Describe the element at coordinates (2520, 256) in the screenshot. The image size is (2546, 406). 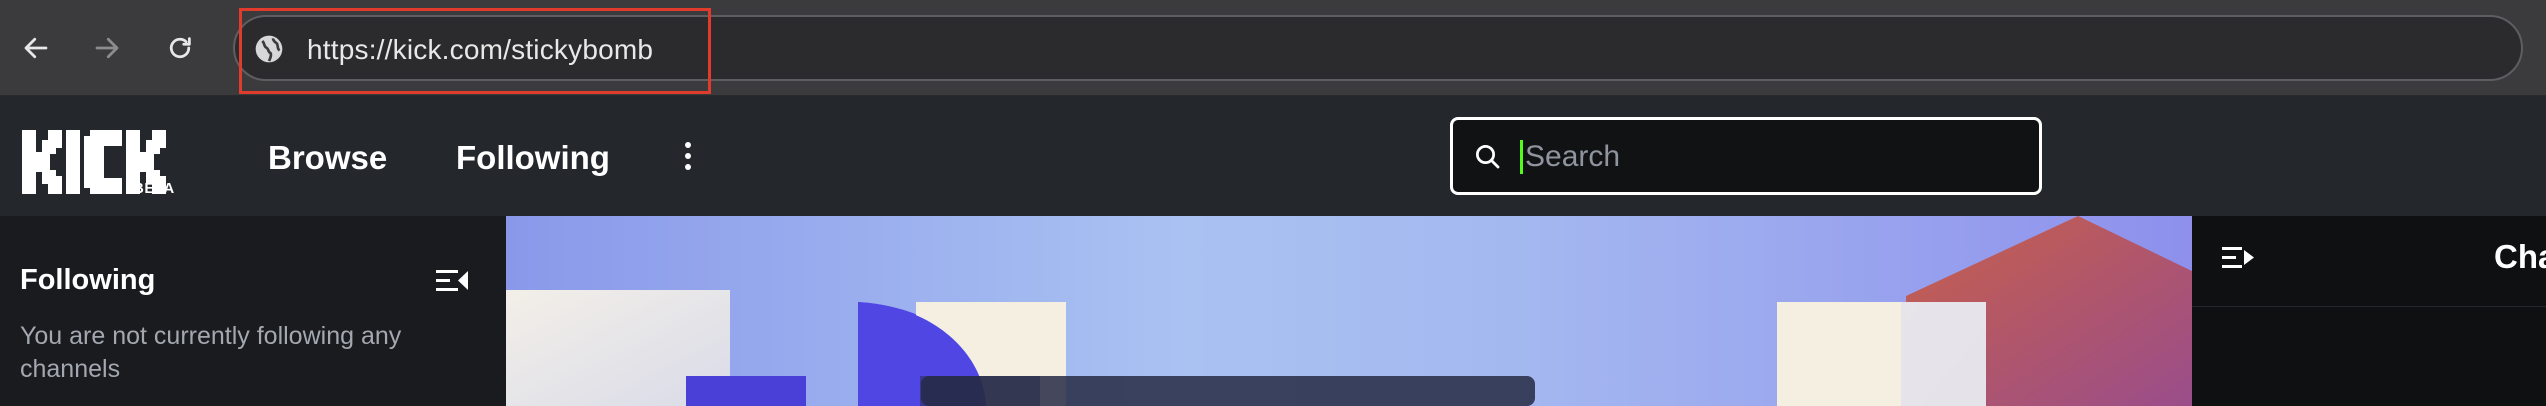
I see `chat-title: Chat` at that location.